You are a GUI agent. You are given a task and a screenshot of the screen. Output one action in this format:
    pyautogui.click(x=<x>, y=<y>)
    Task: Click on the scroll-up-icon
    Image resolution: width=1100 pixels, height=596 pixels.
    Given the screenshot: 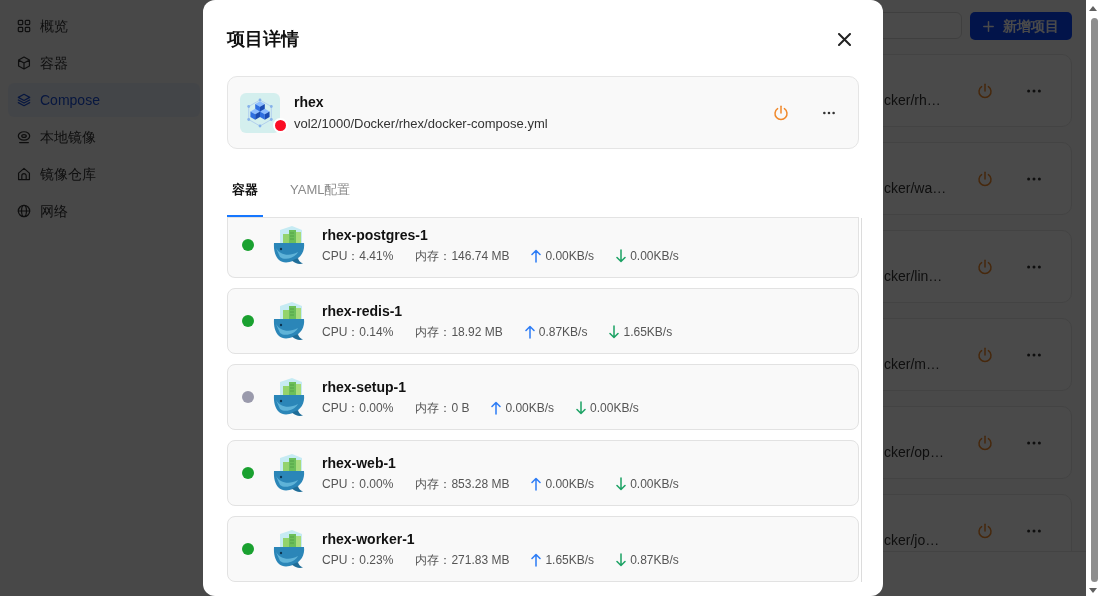 What is the action you would take?
    pyautogui.click(x=1093, y=8)
    